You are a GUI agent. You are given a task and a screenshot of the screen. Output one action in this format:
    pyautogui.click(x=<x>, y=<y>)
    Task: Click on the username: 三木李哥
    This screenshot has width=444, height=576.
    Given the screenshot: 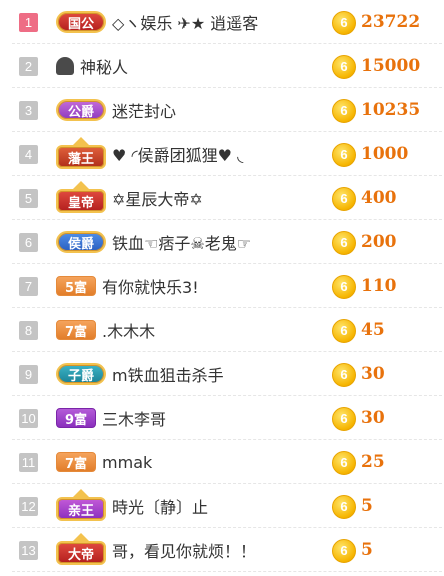 What is the action you would take?
    pyautogui.click(x=134, y=418)
    